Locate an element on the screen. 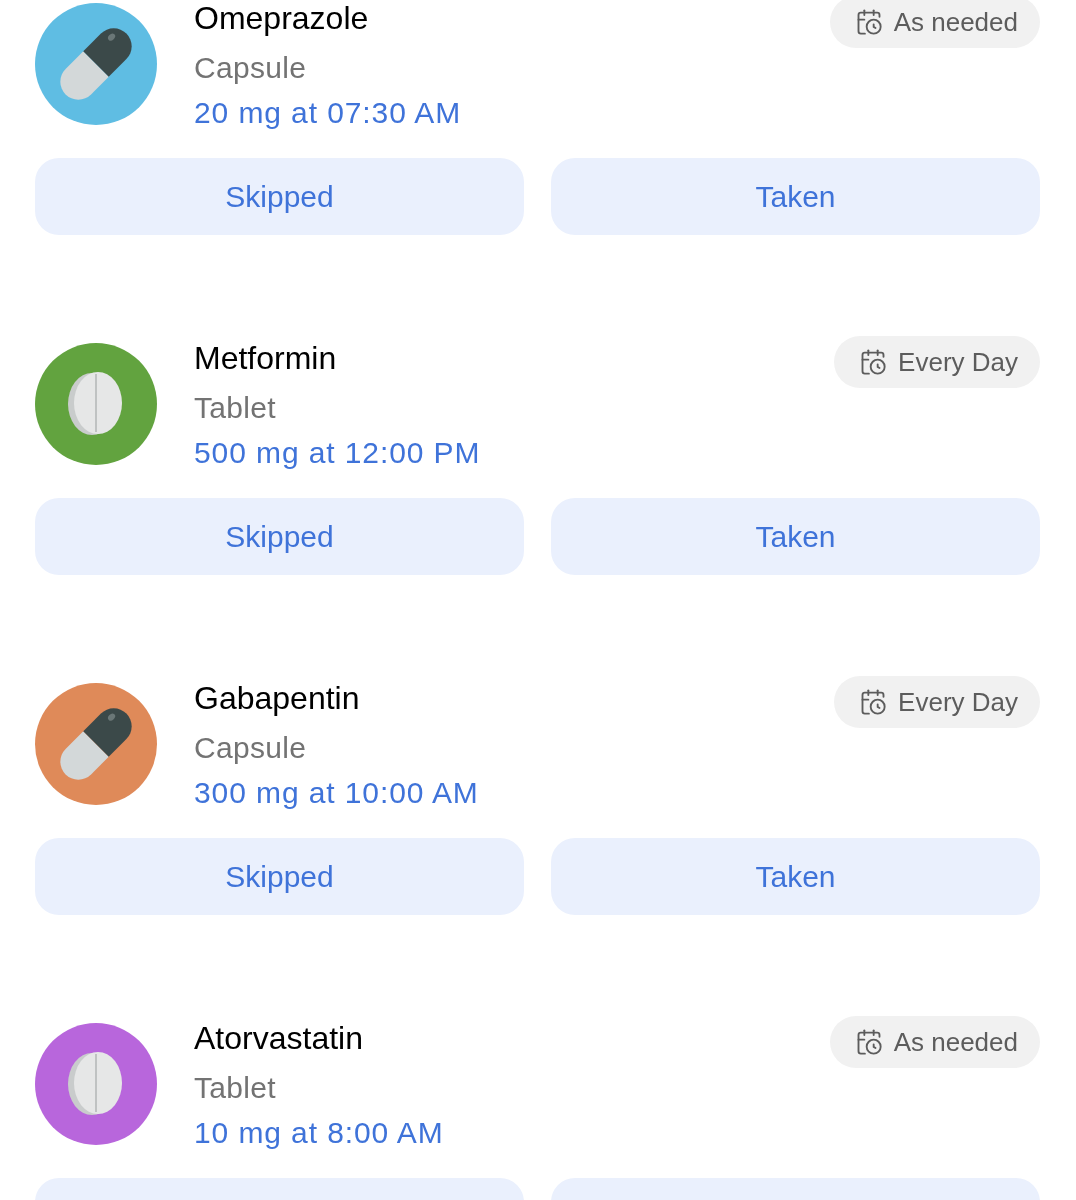  medication-name: Atorvastatin is located at coordinates (279, 1038).